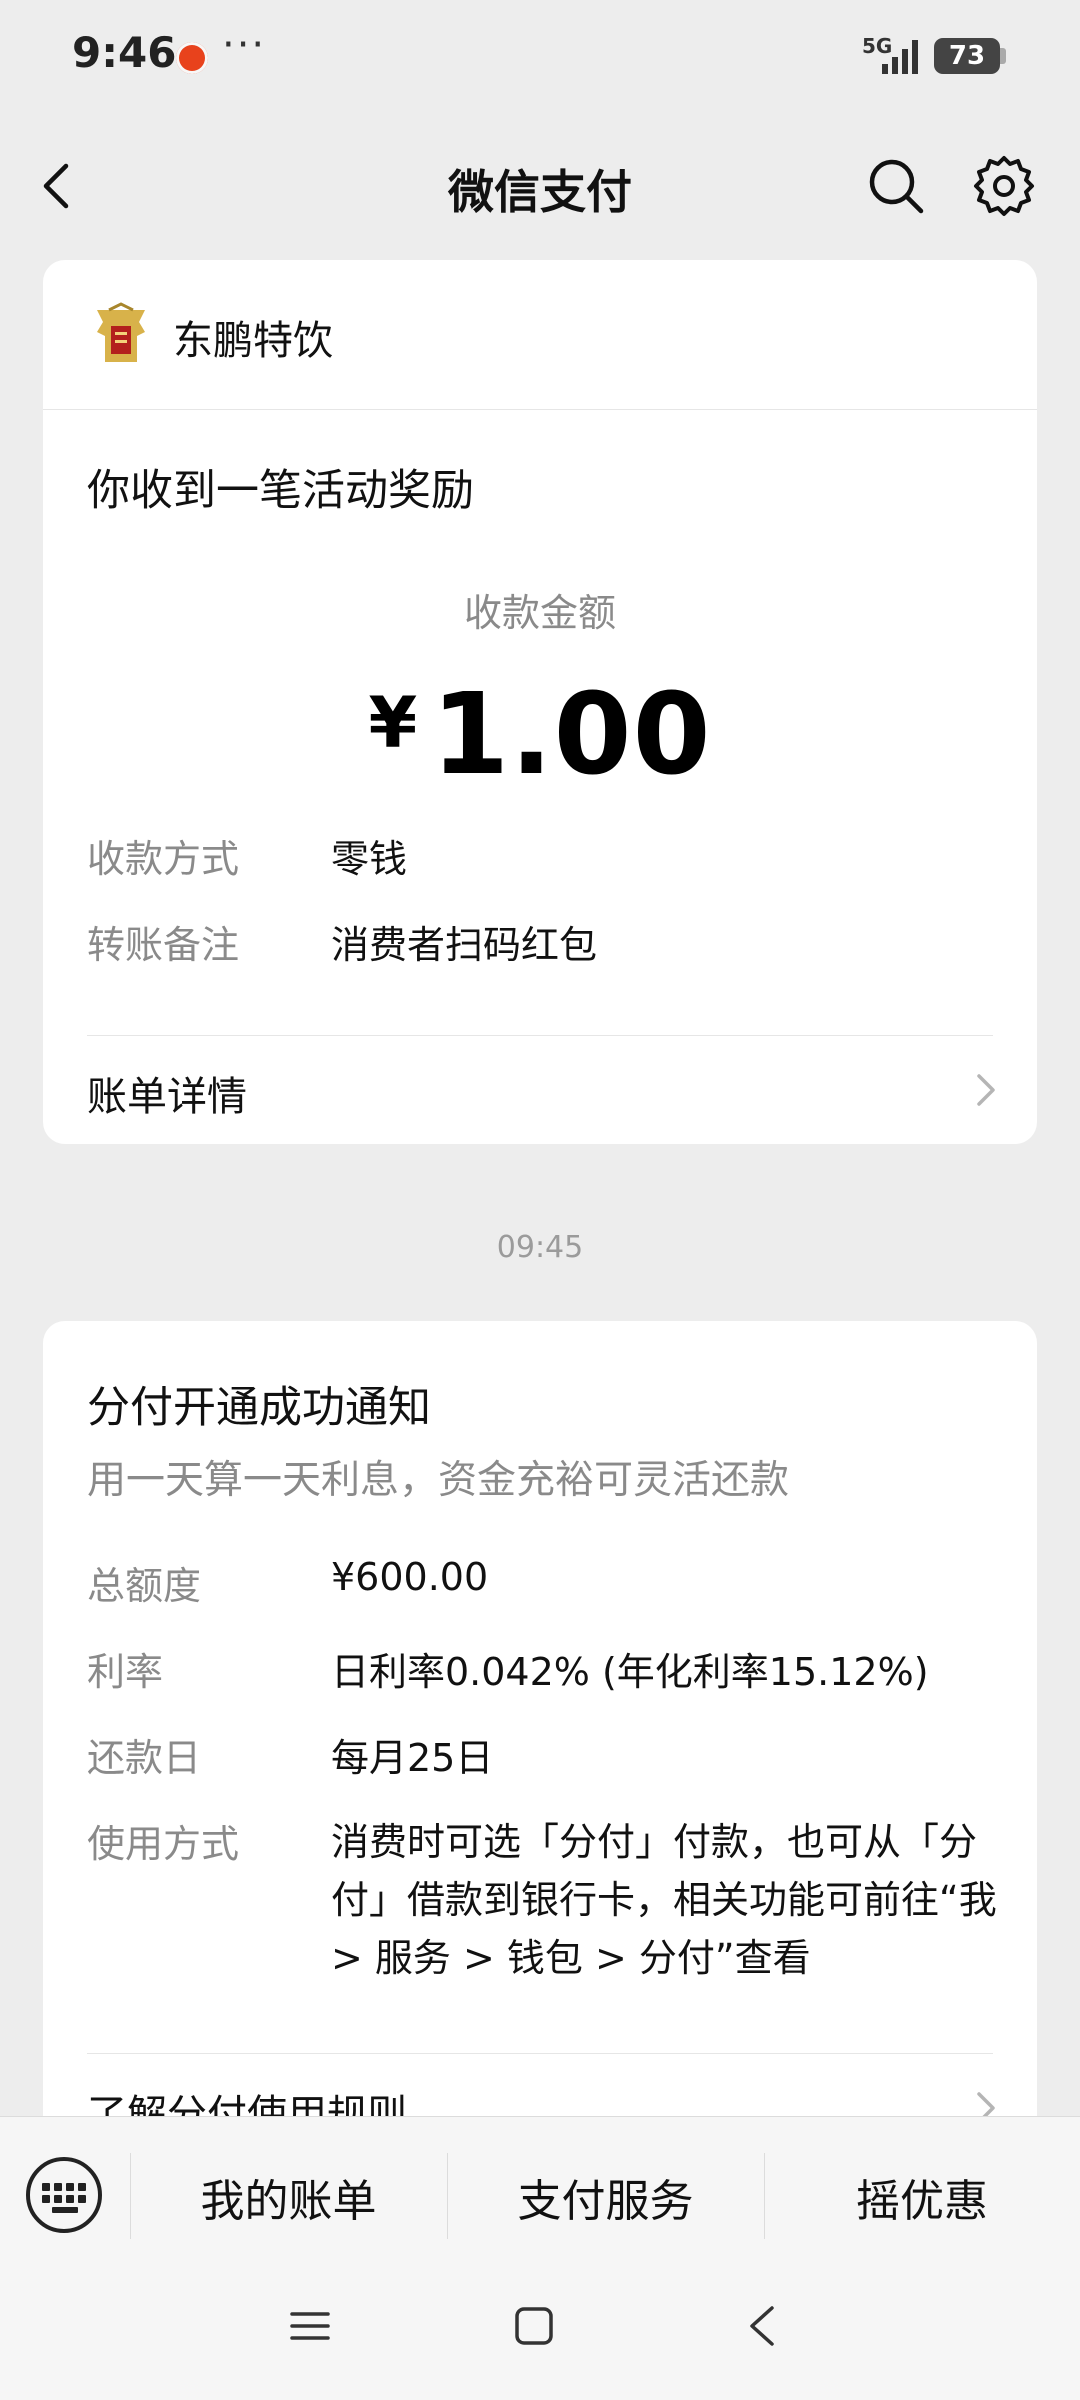 The width and height of the screenshot is (1080, 2400). I want to click on notice-subtitle: 用一天算一天利息，资金充裕可灵活还款, so click(438, 1480).